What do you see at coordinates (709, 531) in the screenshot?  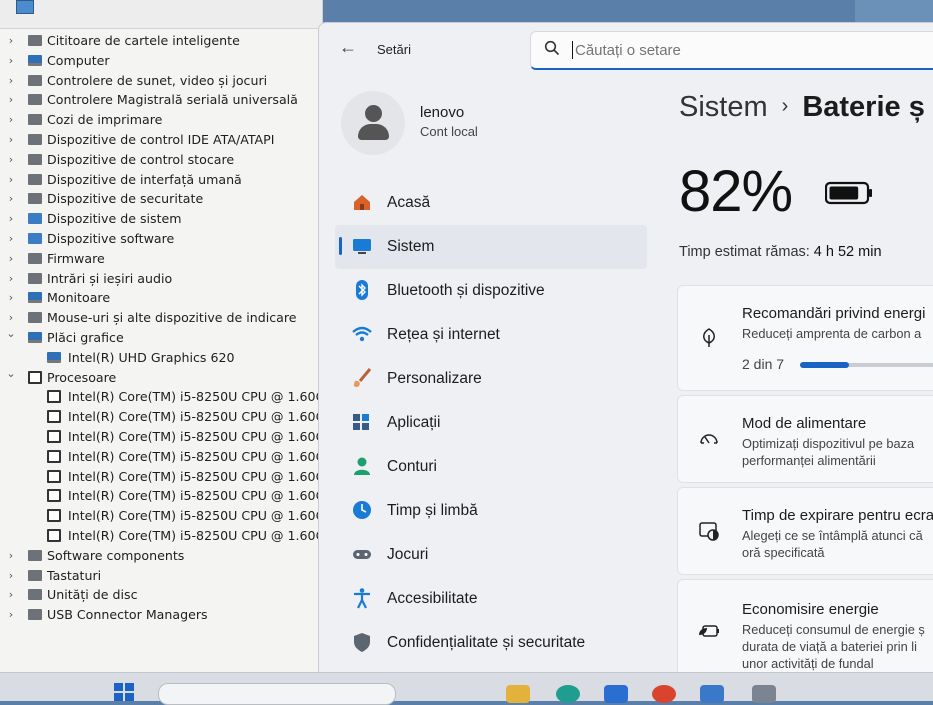 I see `screen-timeout-icon` at bounding box center [709, 531].